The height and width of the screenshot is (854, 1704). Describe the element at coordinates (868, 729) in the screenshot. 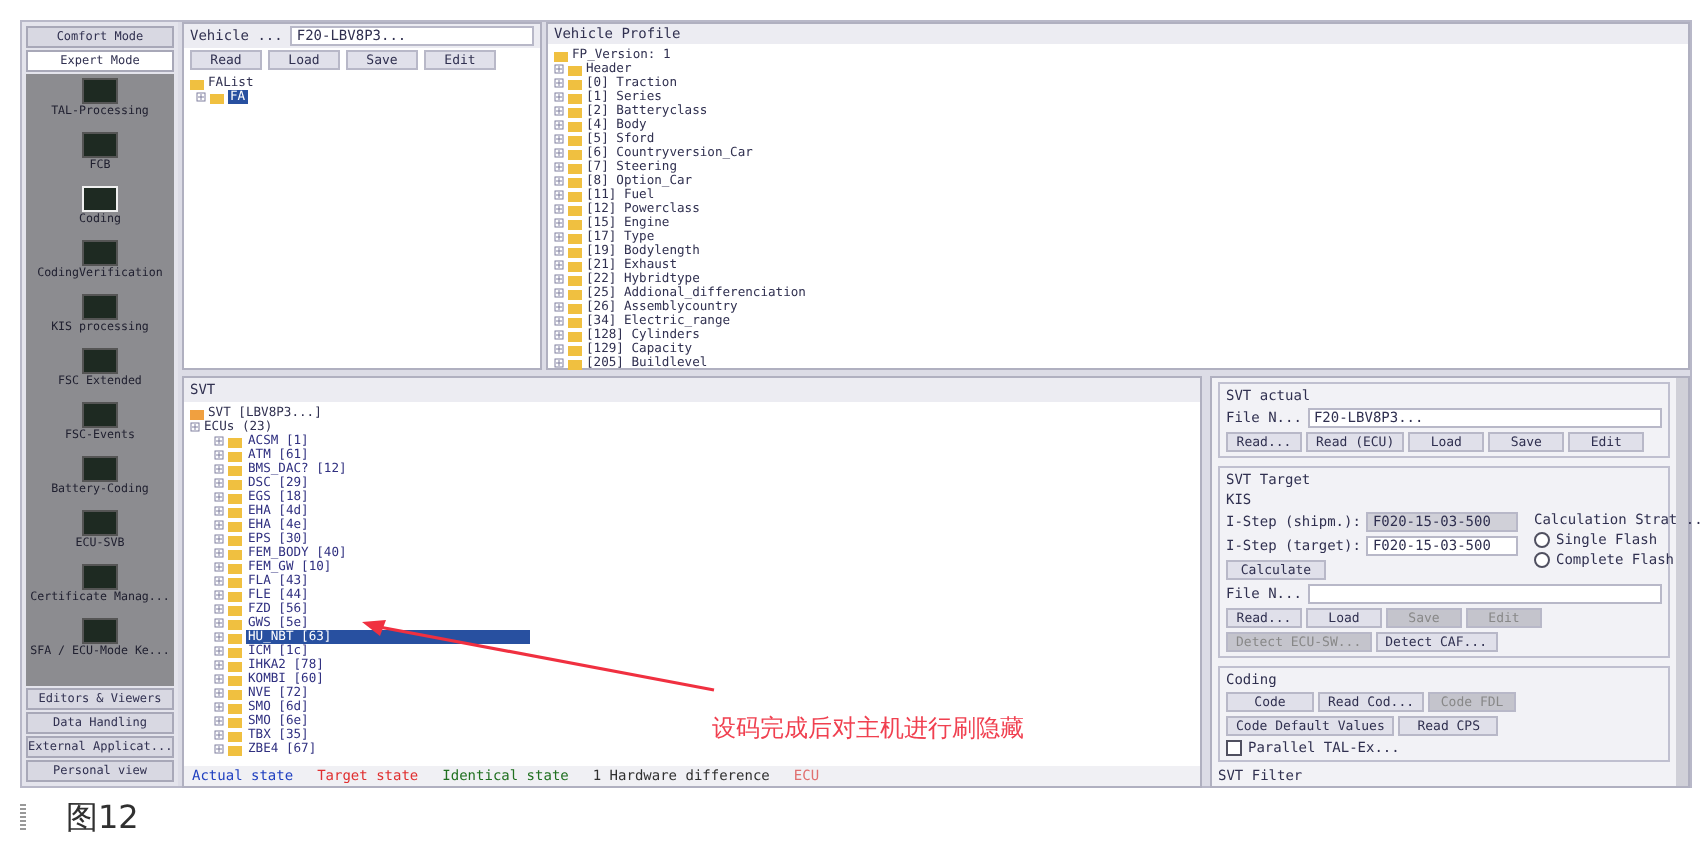

I see `annotation-text: 设码完成后对主机进行刷隐藏` at that location.